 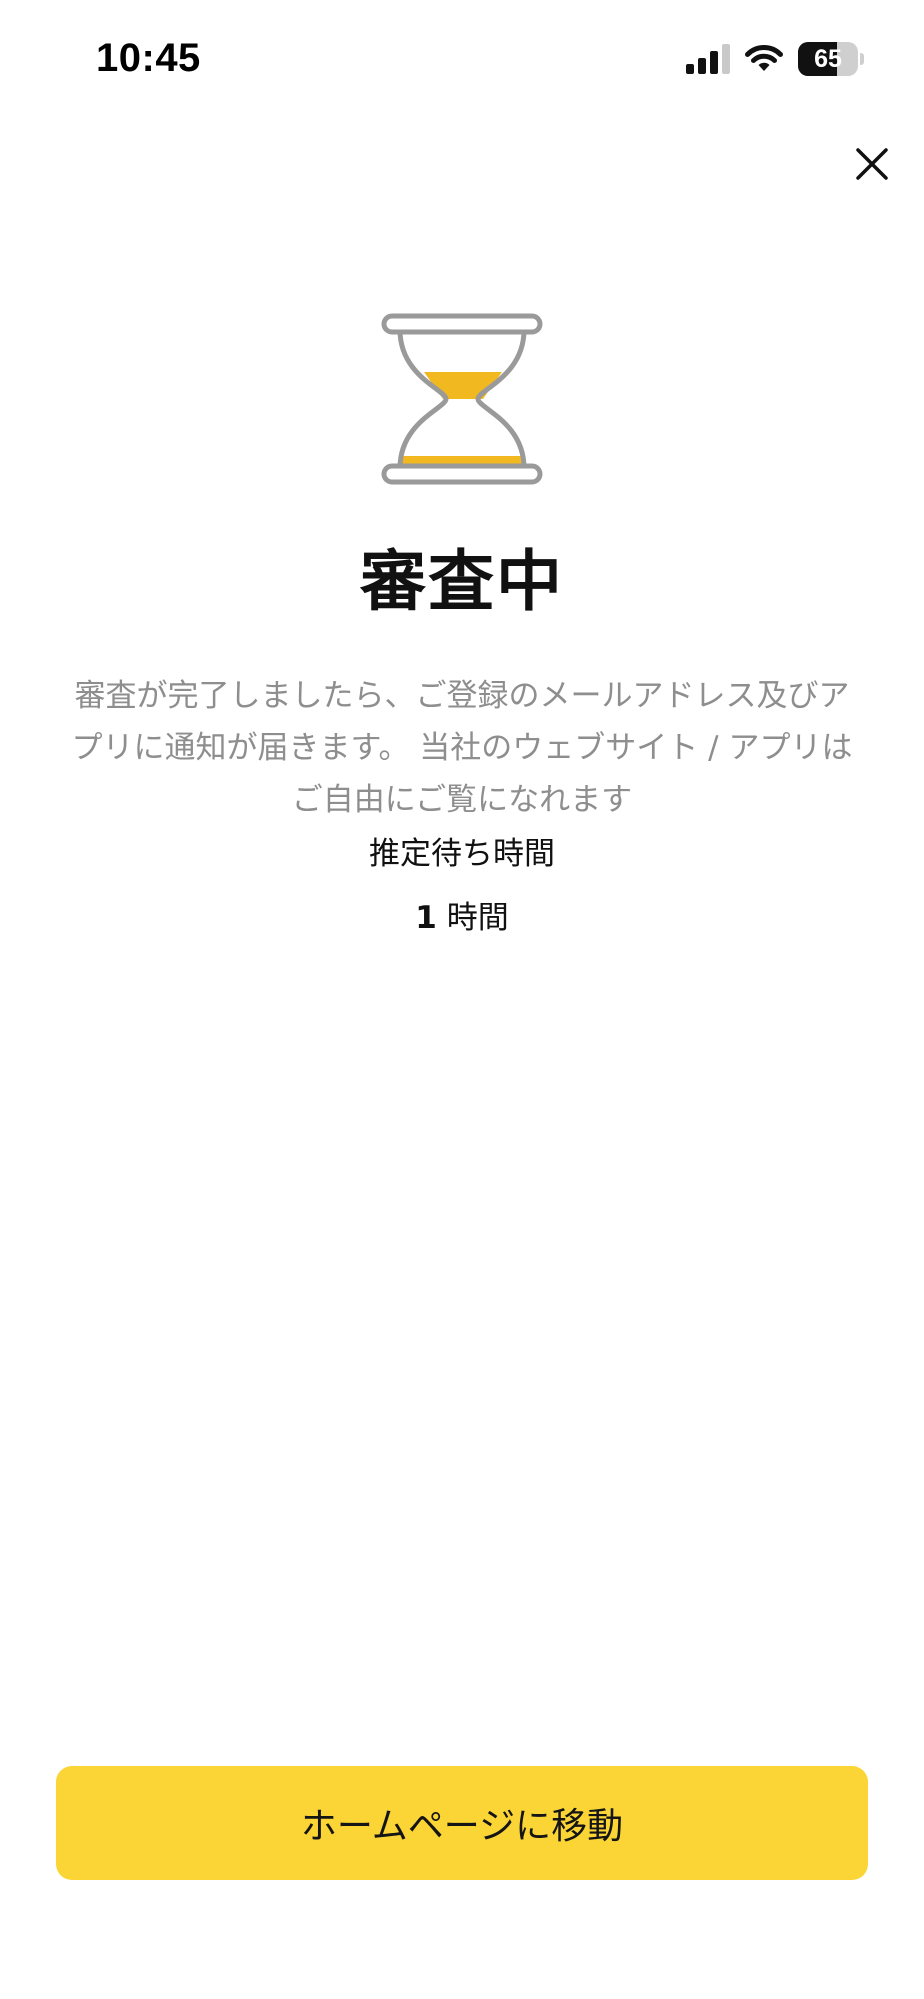 I want to click on estimated-wait-label: 推定待ち時間, so click(x=462, y=854).